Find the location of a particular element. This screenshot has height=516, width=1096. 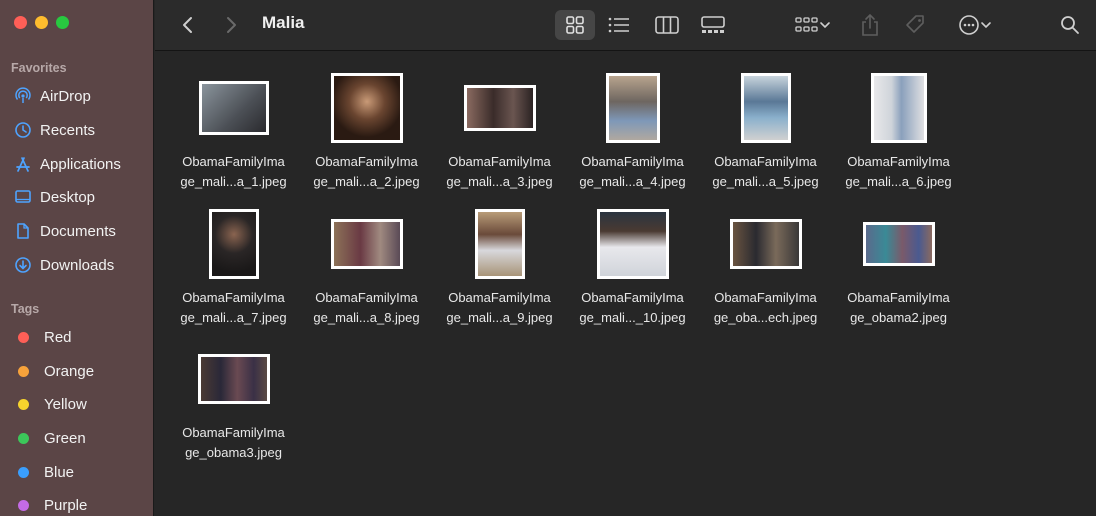

minimize-window-button is located at coordinates (41, 22).